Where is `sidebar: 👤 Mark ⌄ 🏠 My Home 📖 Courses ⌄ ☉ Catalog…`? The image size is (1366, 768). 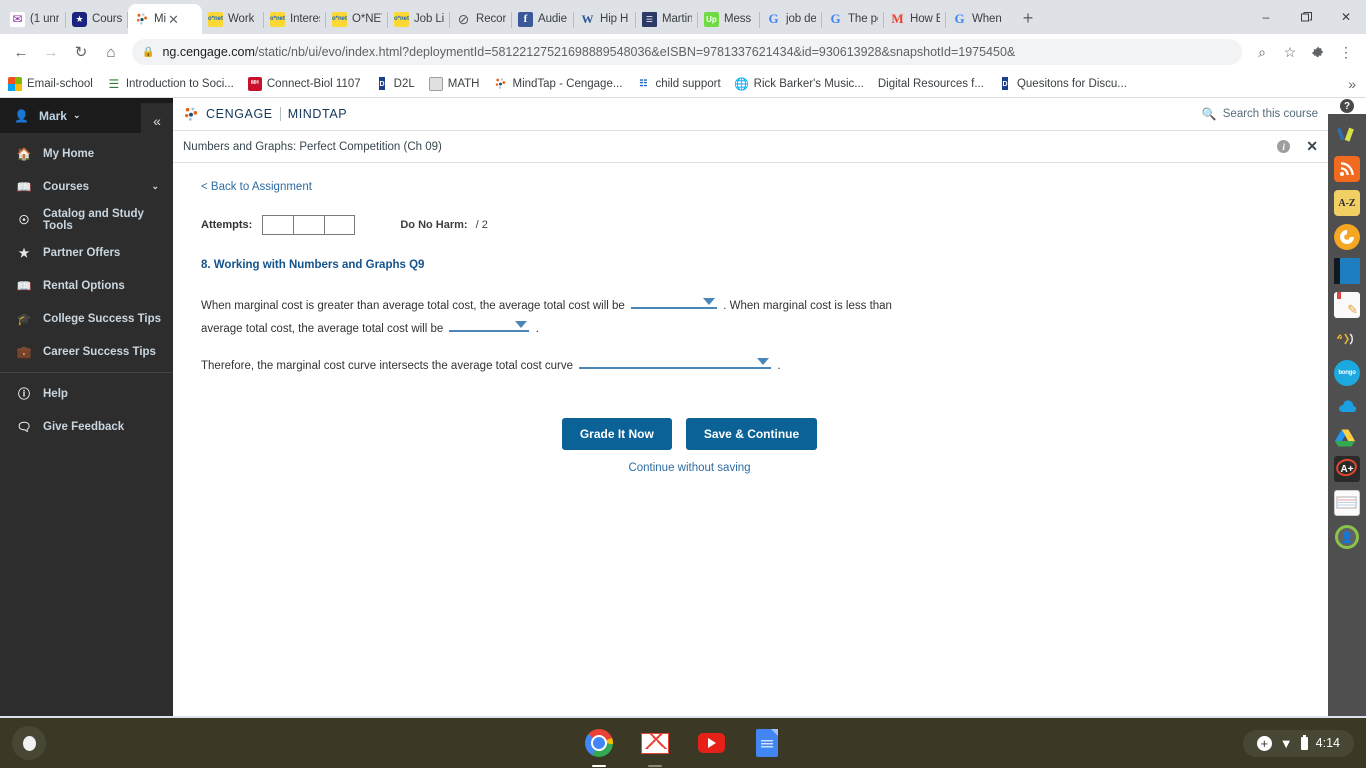
sidebar: 👤 Mark ⌄ 🏠 My Home 📖 Courses ⌄ ☉ Catalog… is located at coordinates (86, 407).